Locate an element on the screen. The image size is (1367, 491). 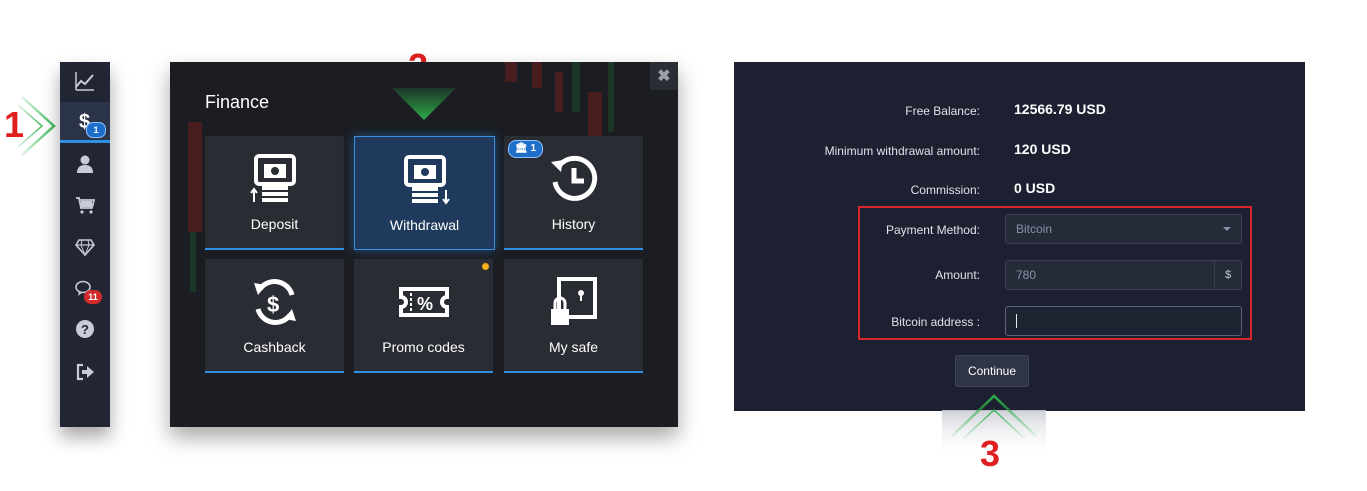
promo-notification-dot is located at coordinates (485, 266).